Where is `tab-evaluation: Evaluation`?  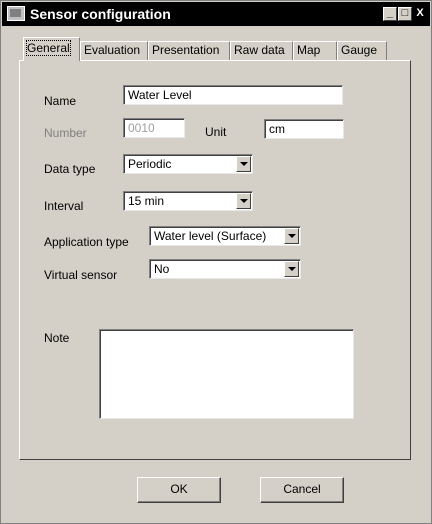
tab-evaluation: Evaluation is located at coordinates (114, 50).